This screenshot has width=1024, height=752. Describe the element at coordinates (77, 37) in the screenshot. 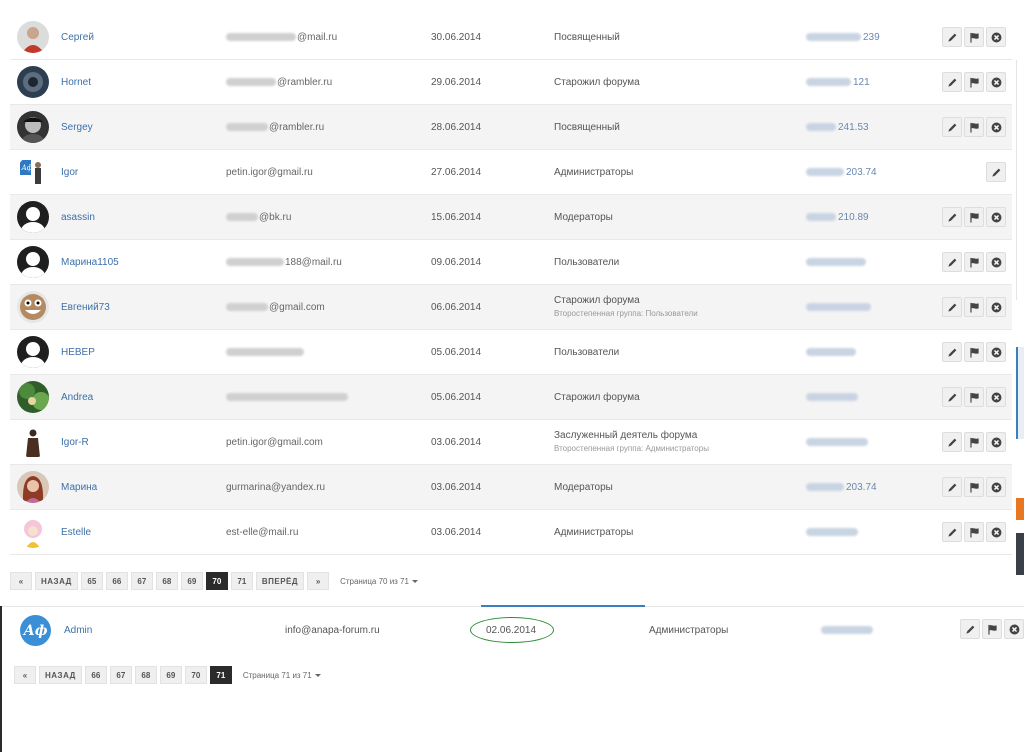

I see `member-name-link: Сергей` at that location.